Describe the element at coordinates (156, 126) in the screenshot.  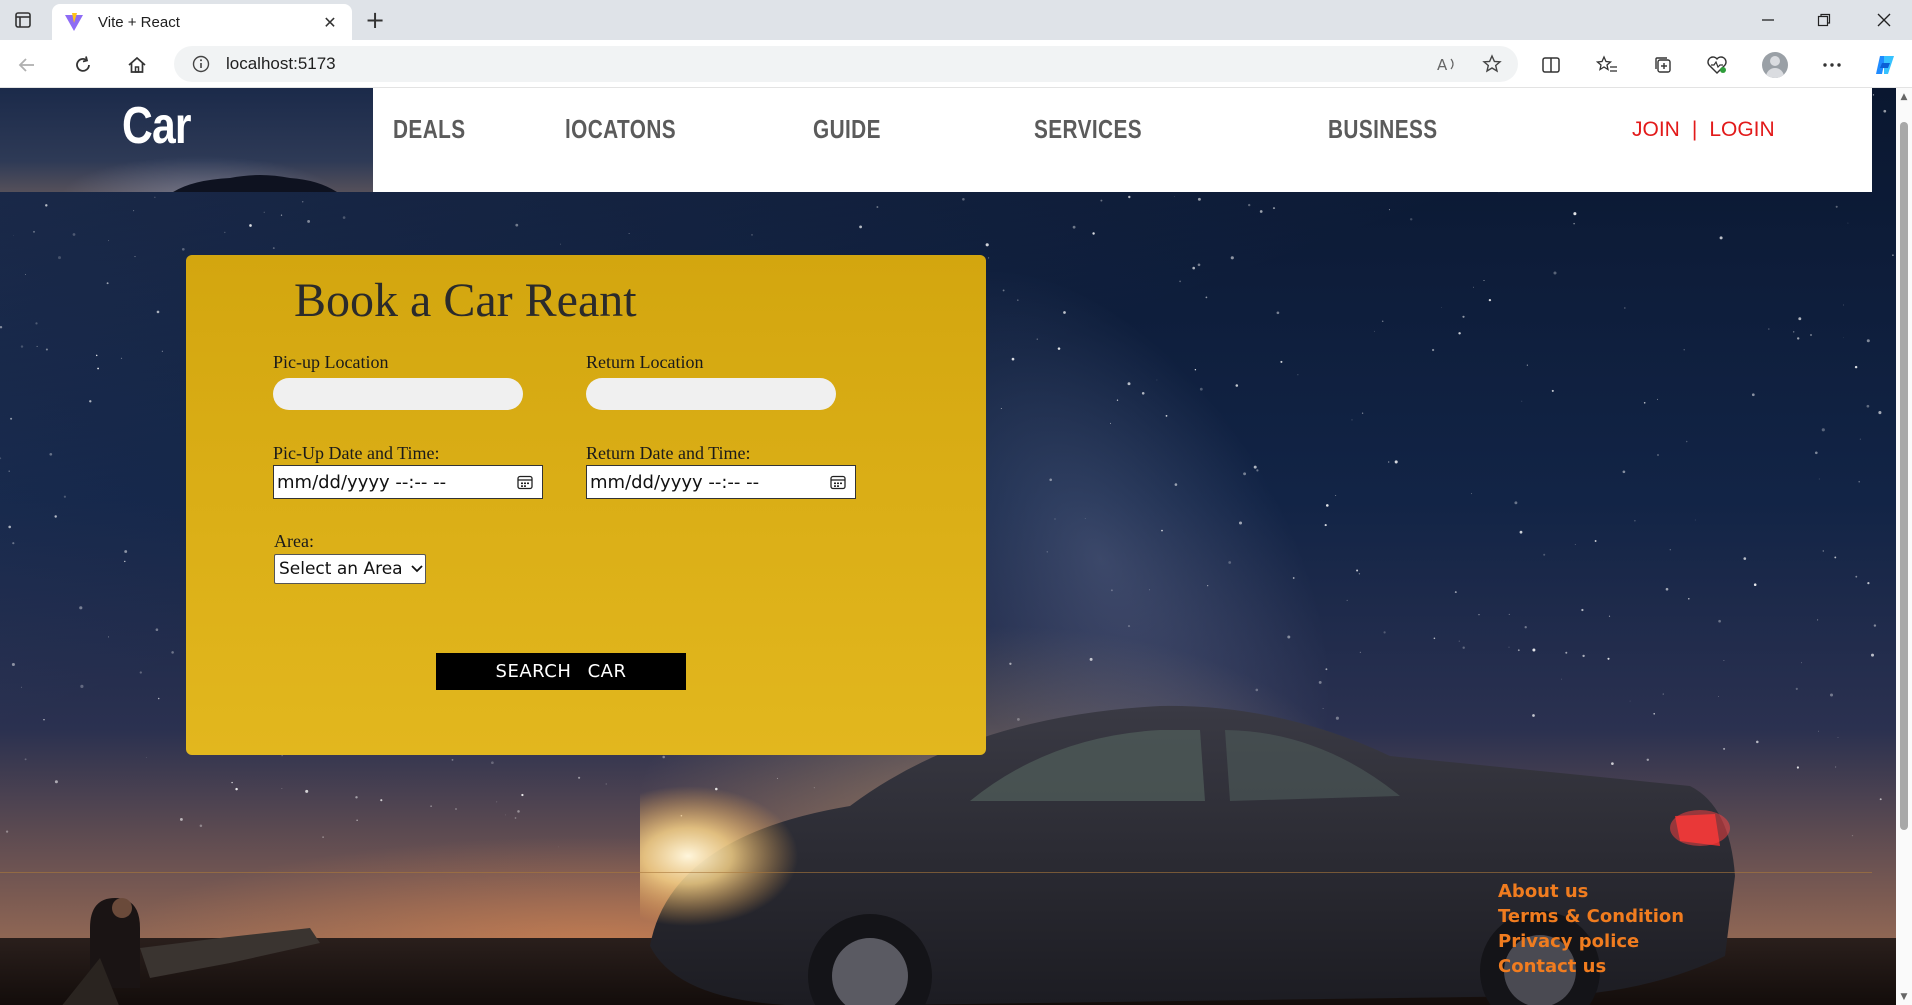
I see `logo-text: Car` at that location.